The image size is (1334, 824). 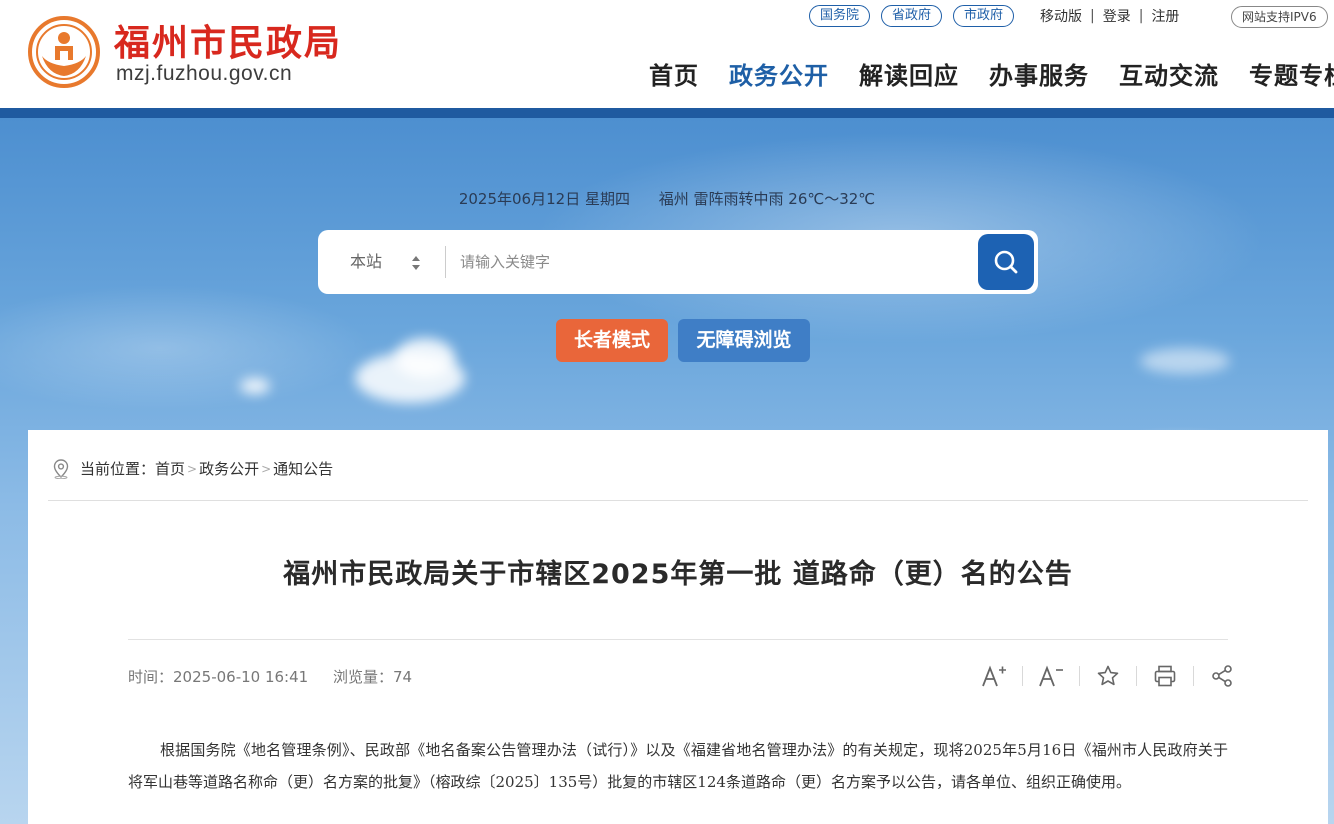 What do you see at coordinates (1169, 73) in the screenshot?
I see `nav-interaction: 互动交流` at bounding box center [1169, 73].